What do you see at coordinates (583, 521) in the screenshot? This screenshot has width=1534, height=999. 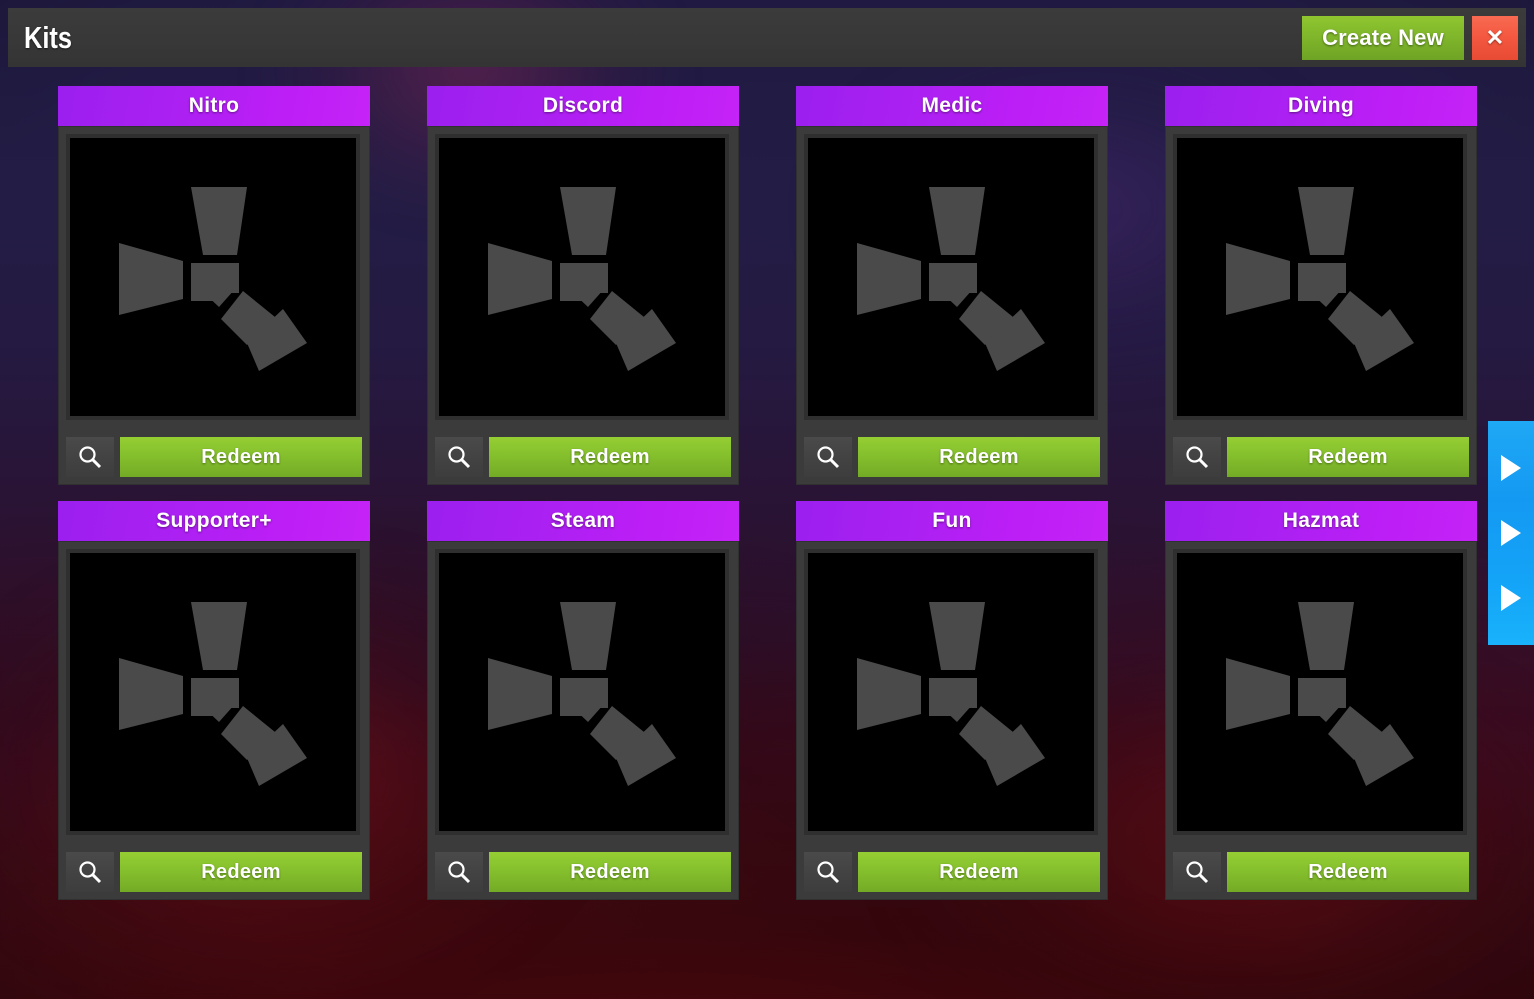 I see `kit-title-5: Steam` at bounding box center [583, 521].